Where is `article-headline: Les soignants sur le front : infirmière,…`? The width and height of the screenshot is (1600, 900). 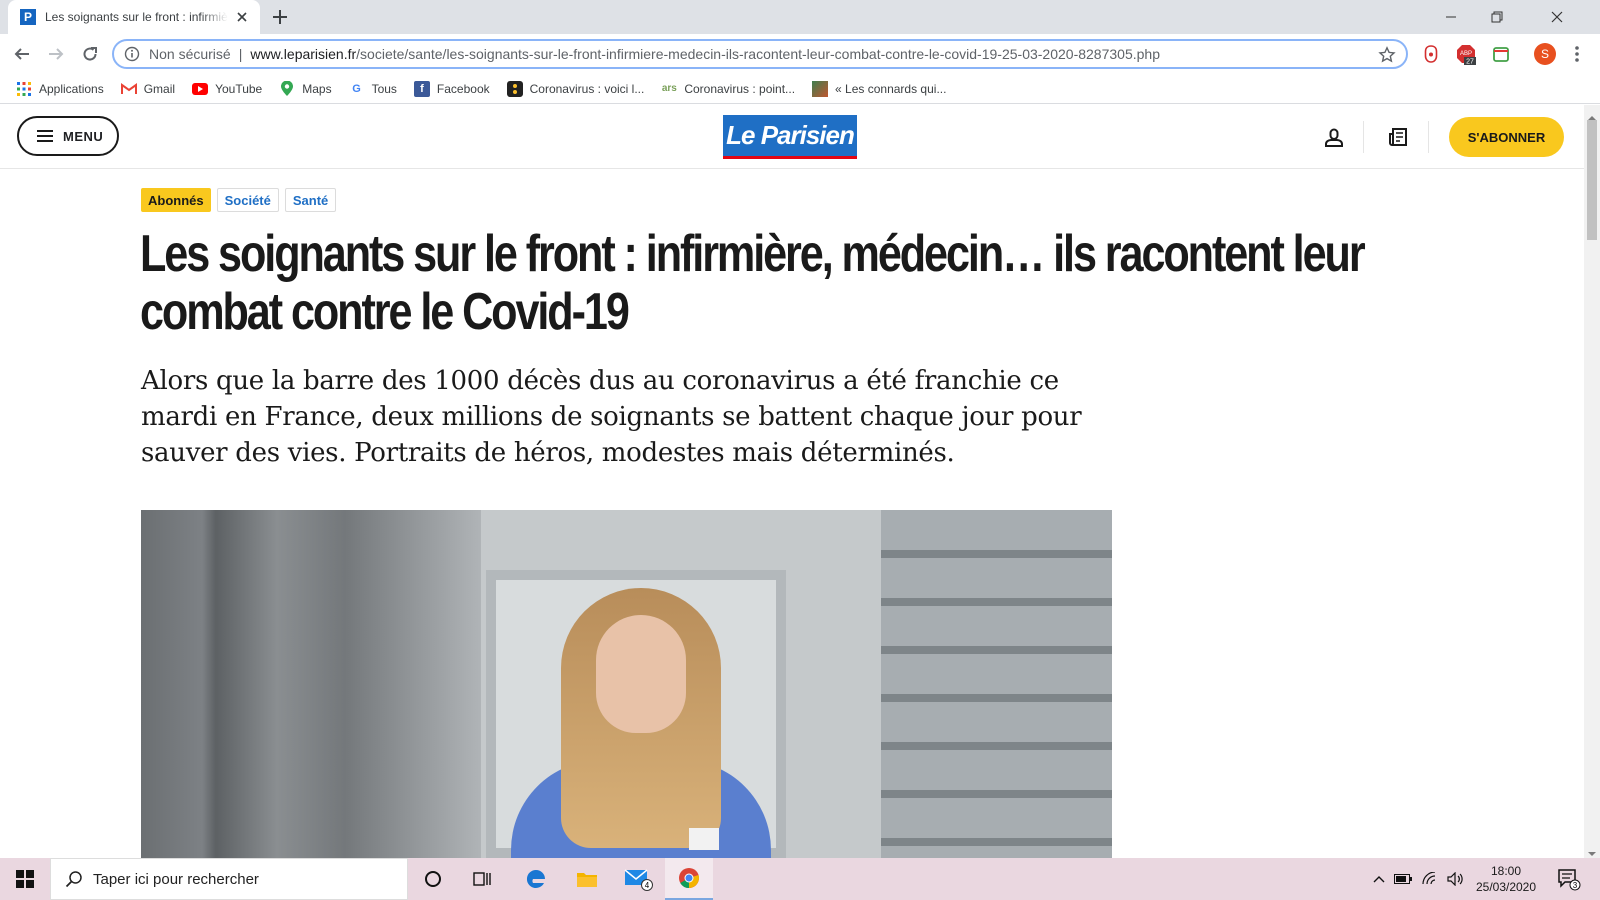
article-headline: Les soignants sur le front : infirmière,… is located at coordinates (753, 283).